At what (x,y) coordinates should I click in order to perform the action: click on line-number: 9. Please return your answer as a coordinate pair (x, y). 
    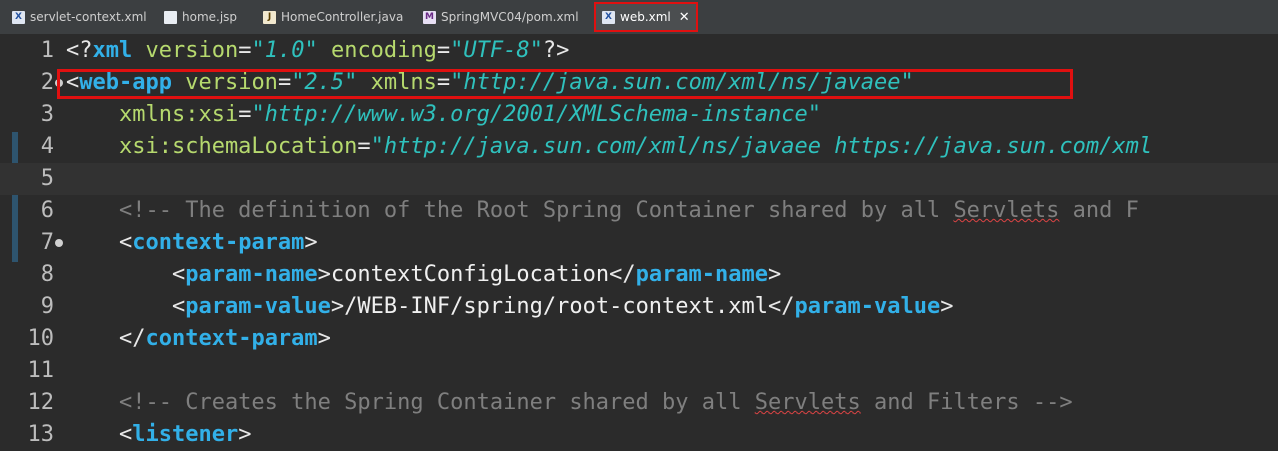
    Looking at the image, I should click on (47, 306).